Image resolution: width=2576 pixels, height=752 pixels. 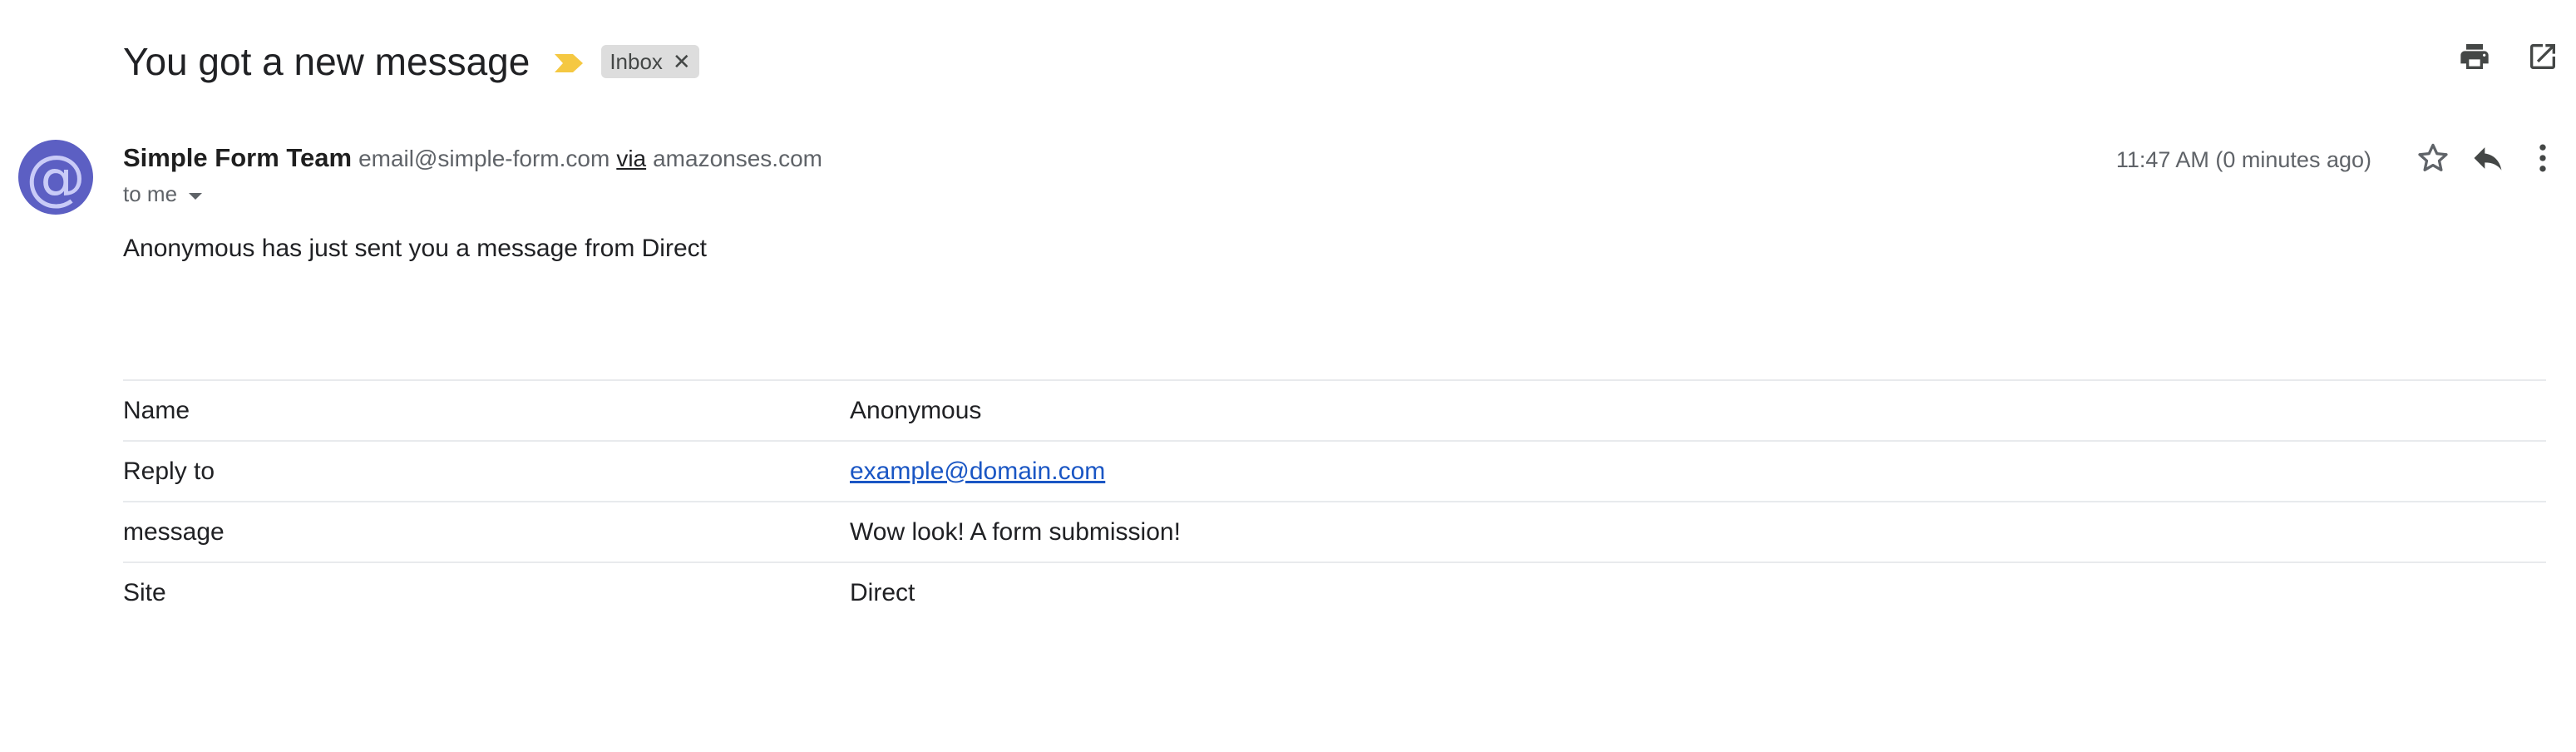 What do you see at coordinates (737, 158) in the screenshot?
I see `via-domain: amazonses.com` at bounding box center [737, 158].